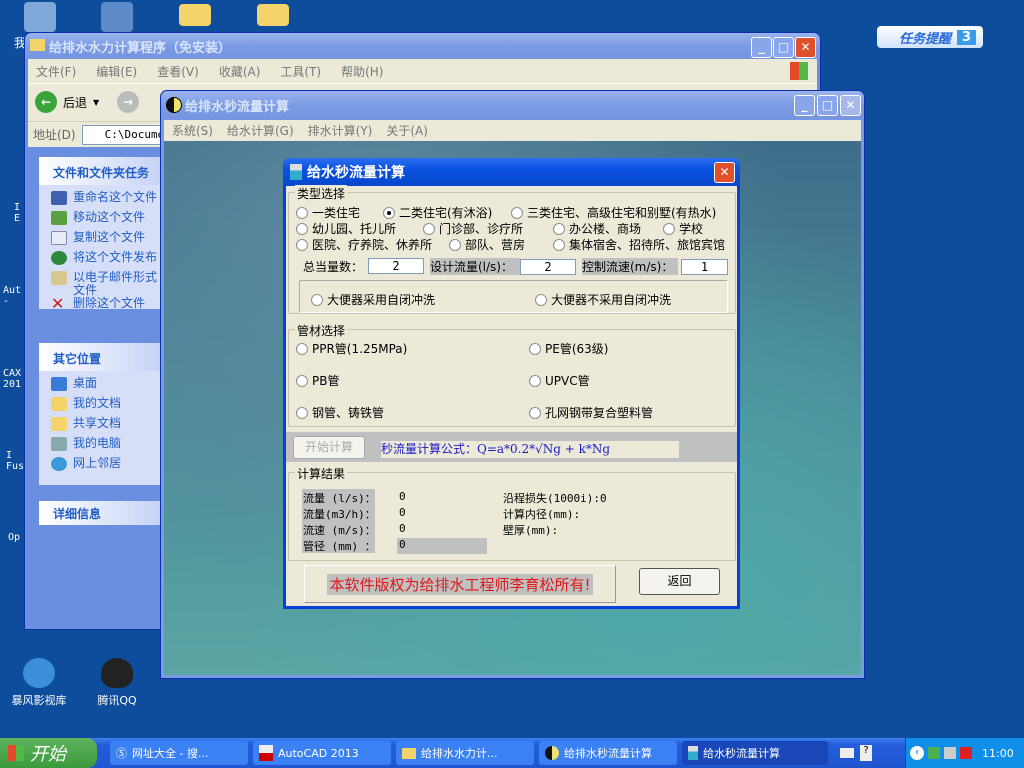 The width and height of the screenshot is (1024, 768). Describe the element at coordinates (109, 237) in the screenshot. I see `task-label: 复制这个文件` at that location.